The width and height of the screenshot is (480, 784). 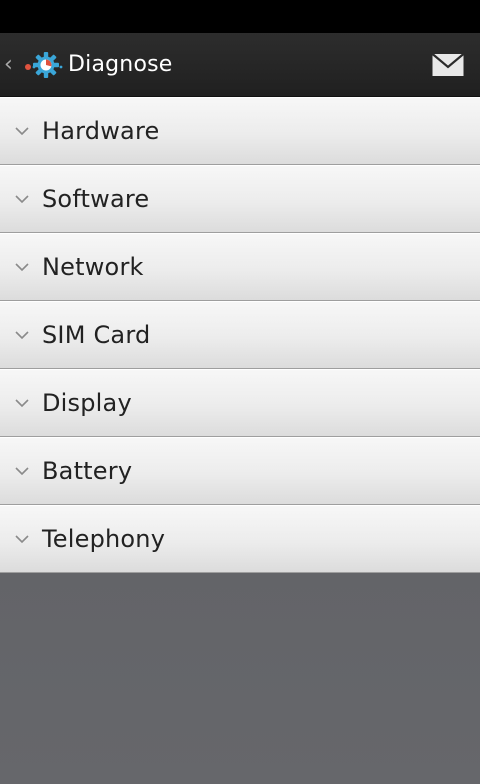 I want to click on category-battery: Battery, so click(x=240, y=471).